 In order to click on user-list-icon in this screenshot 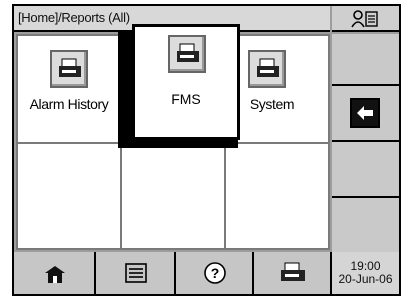, I will do `click(364, 19)`.